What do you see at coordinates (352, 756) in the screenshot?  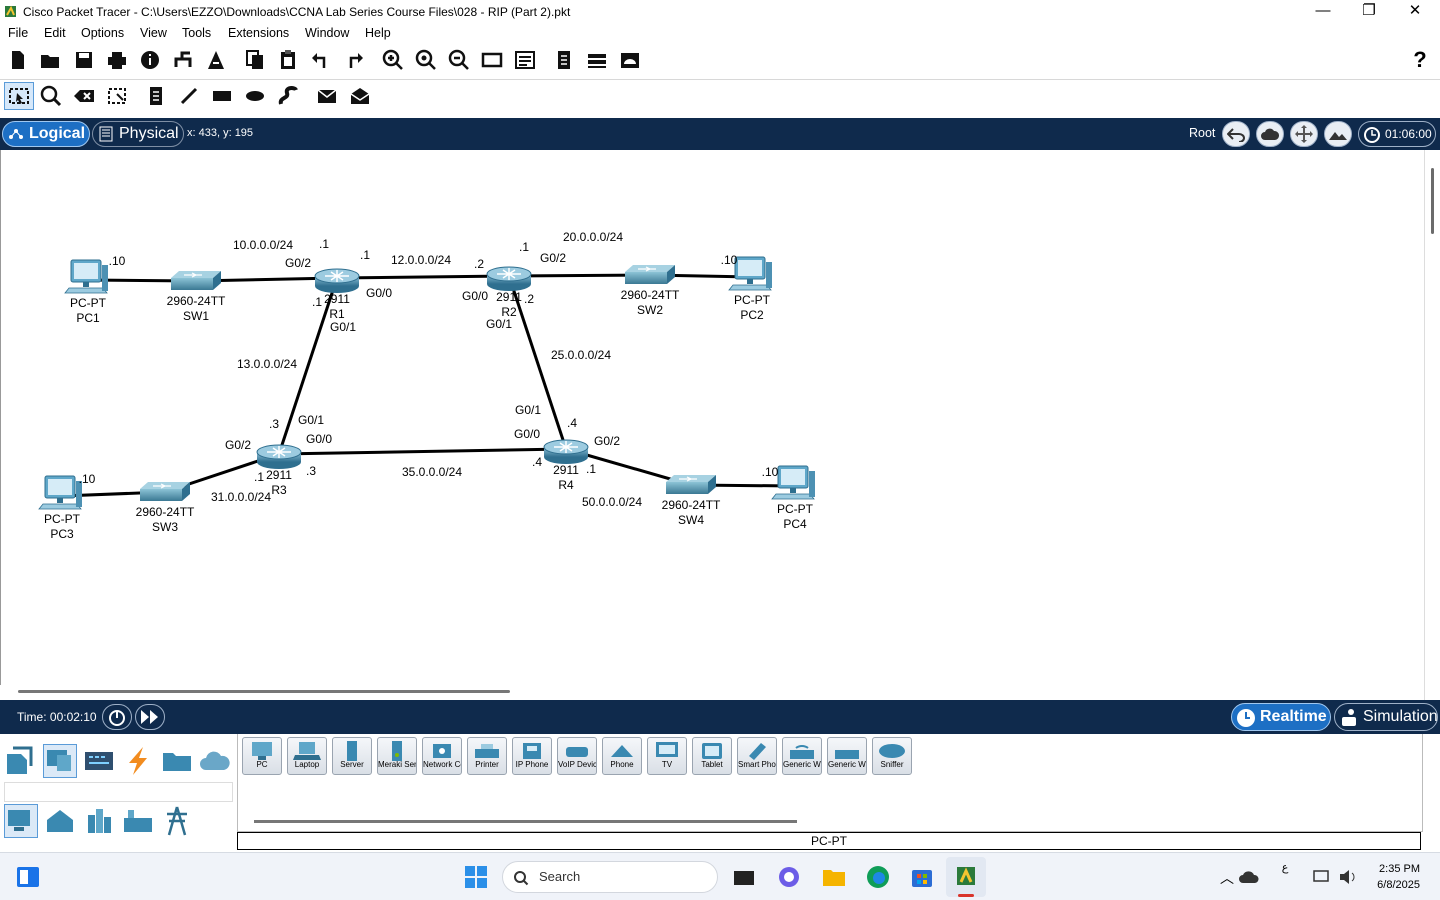 I see `end-device-server: Server` at bounding box center [352, 756].